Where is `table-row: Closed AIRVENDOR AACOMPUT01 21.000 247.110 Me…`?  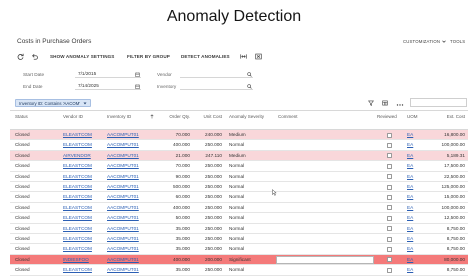 table-row: Closed AIRVENDOR AACOMPUT01 21.000 247.110 Me… is located at coordinates (239, 156).